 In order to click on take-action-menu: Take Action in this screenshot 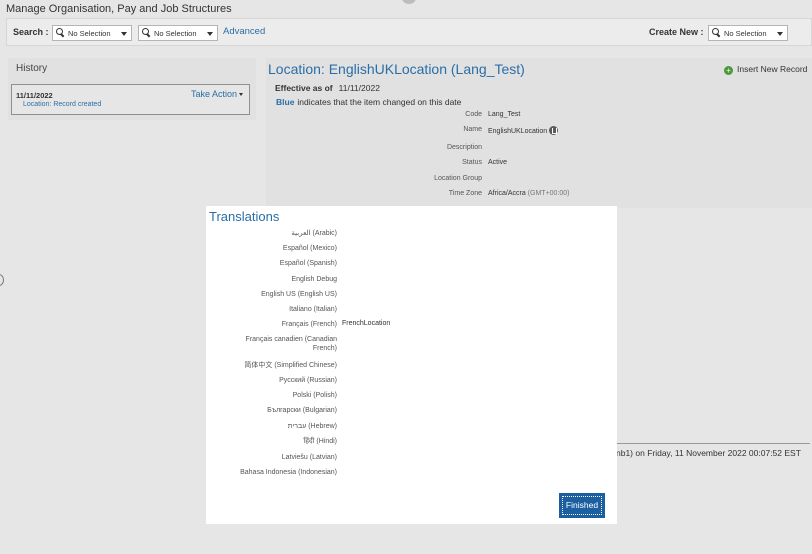, I will do `click(217, 94)`.